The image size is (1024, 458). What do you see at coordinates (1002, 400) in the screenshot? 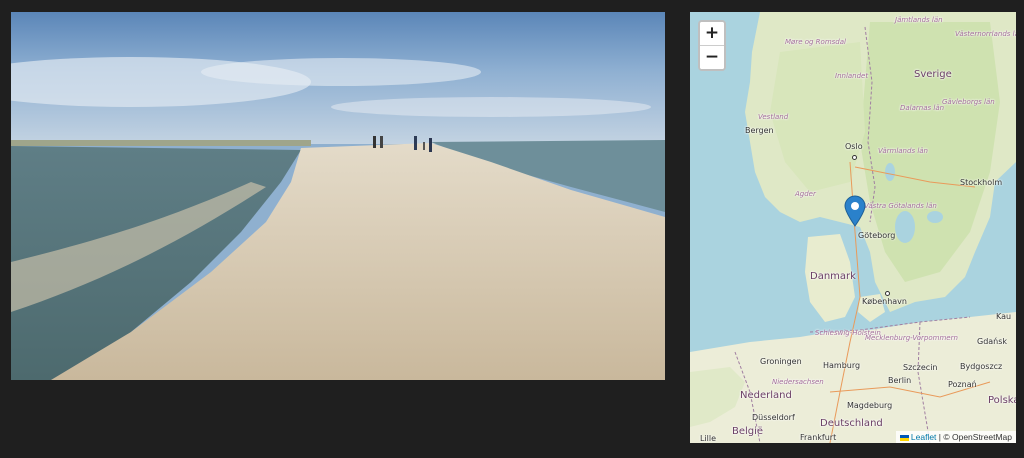
I see `label-polska: Polska` at bounding box center [1002, 400].